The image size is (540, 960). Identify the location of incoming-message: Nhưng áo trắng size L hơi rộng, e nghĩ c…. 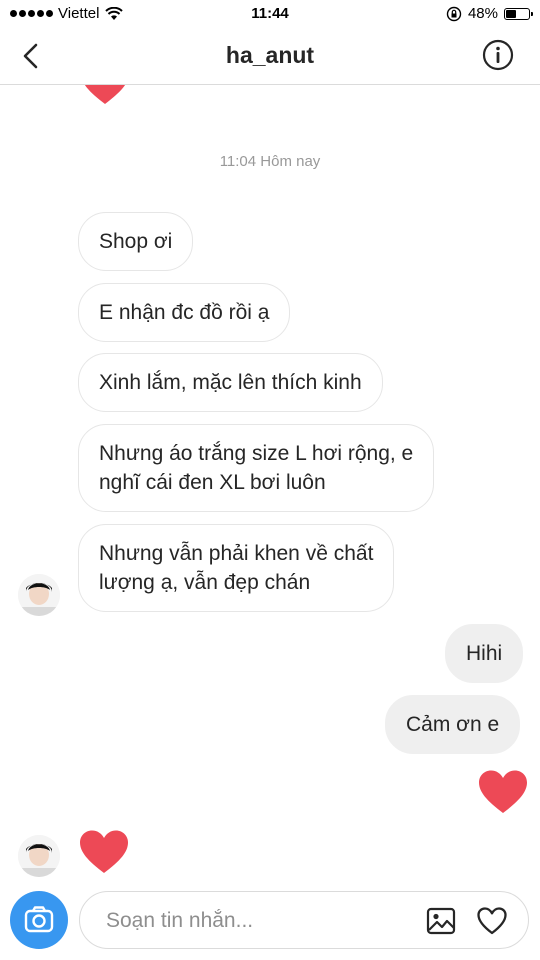
(256, 468).